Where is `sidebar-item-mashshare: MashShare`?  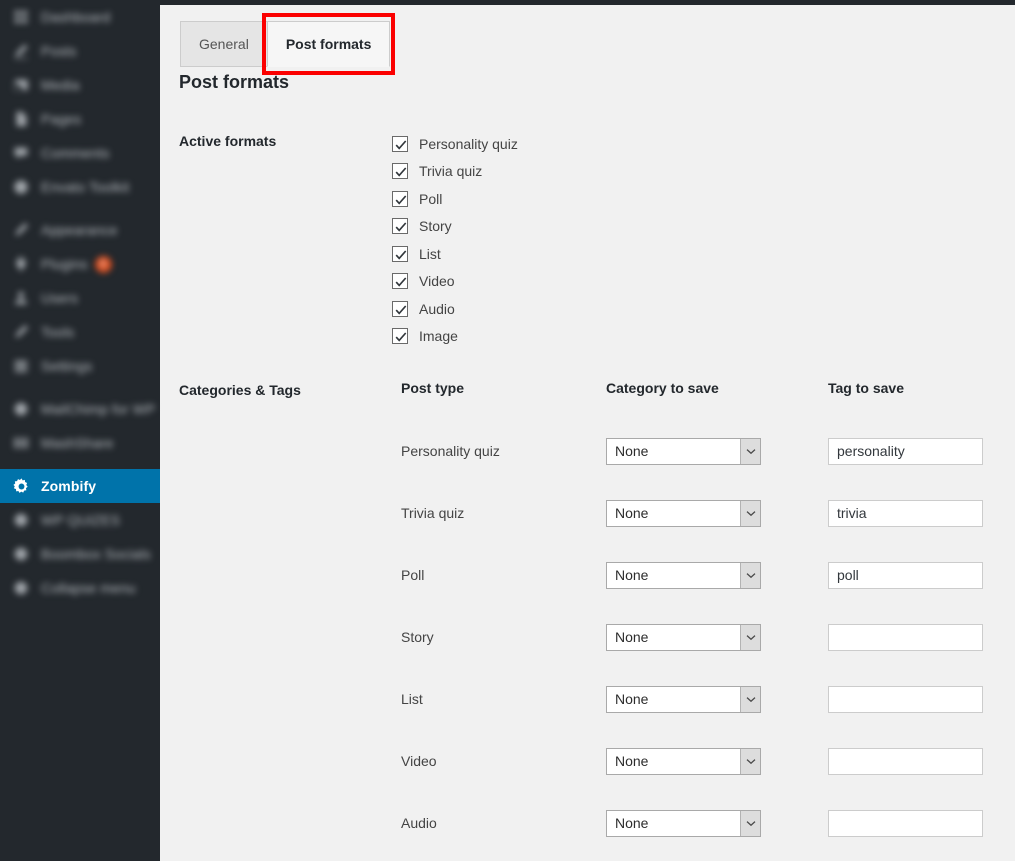
sidebar-item-mashshare: MashShare is located at coordinates (80, 443).